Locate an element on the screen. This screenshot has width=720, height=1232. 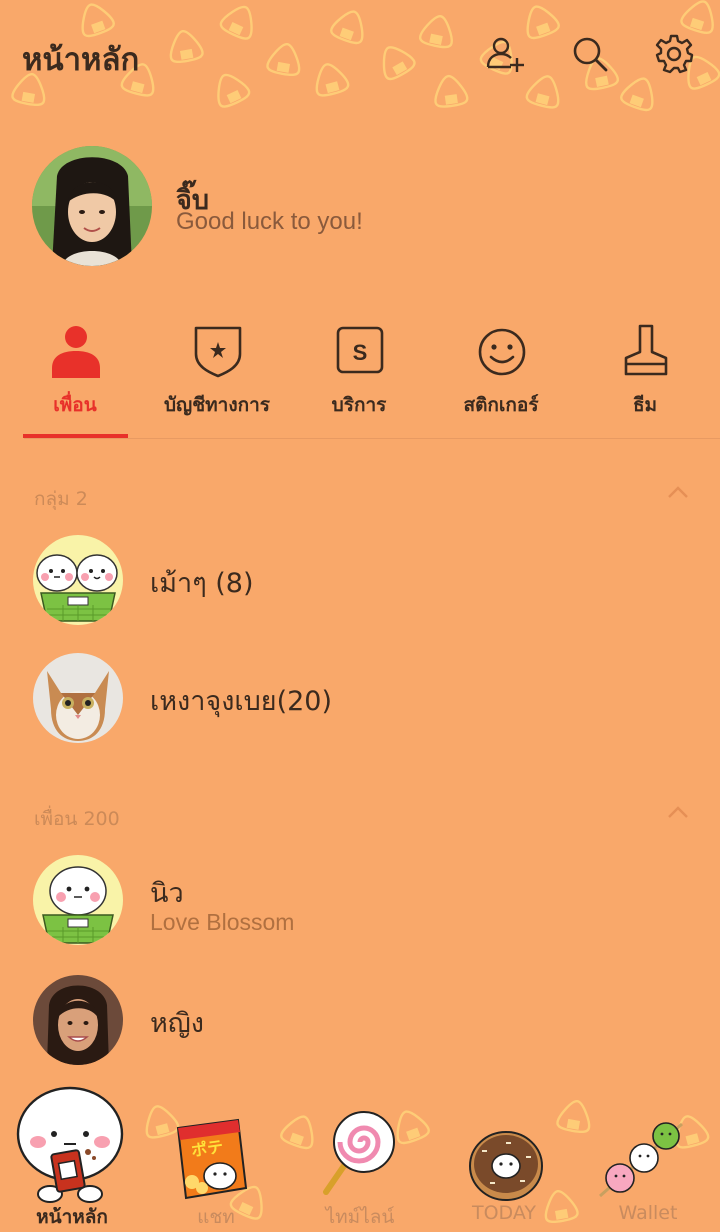
page-title: หน้าหลัก is located at coordinates (81, 60).